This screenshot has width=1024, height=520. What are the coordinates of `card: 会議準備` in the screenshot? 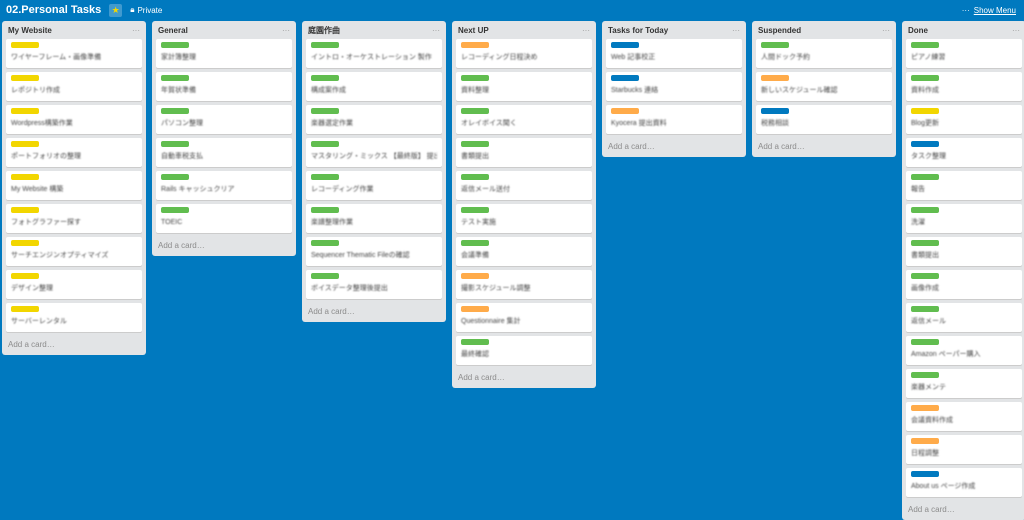 It's located at (524, 251).